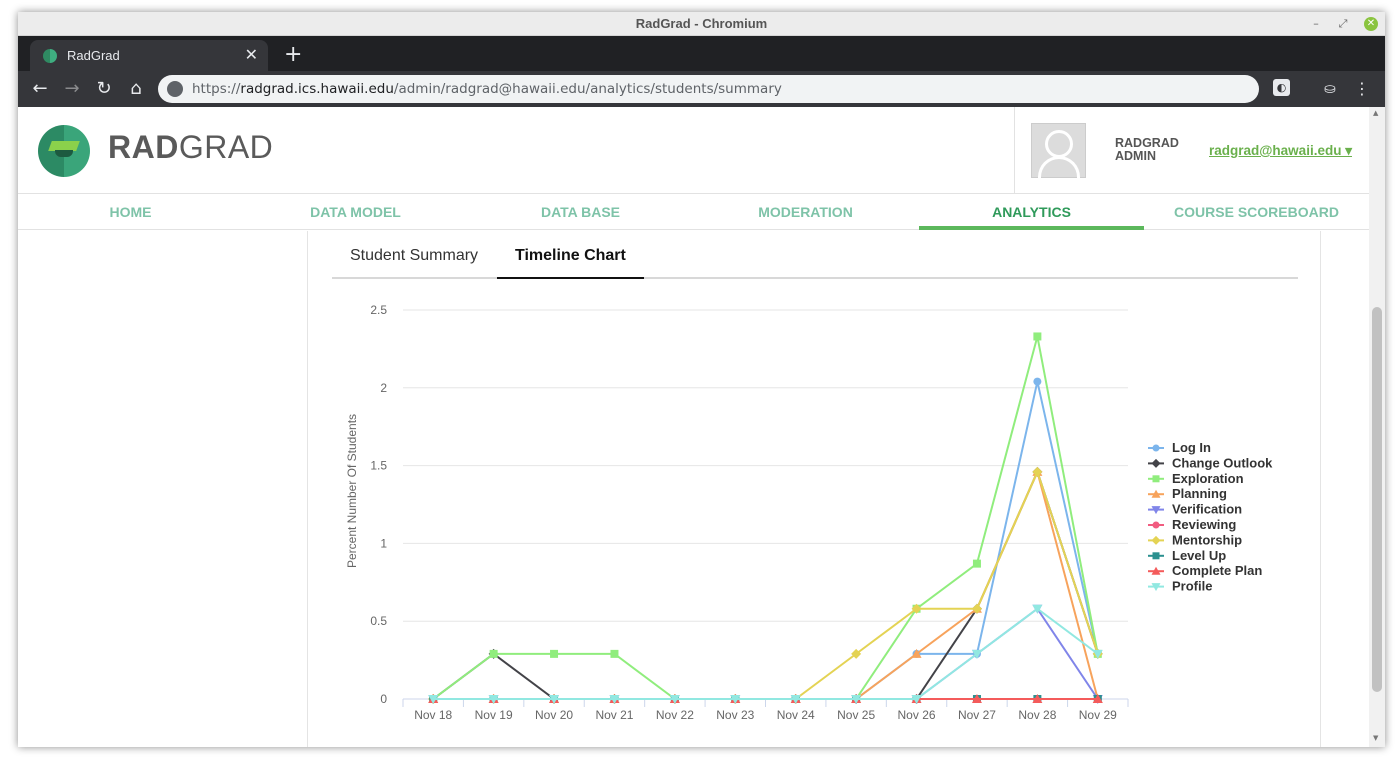 The width and height of the screenshot is (1396, 765). Describe the element at coordinates (136, 89) in the screenshot. I see `home-icon: ⌂` at that location.